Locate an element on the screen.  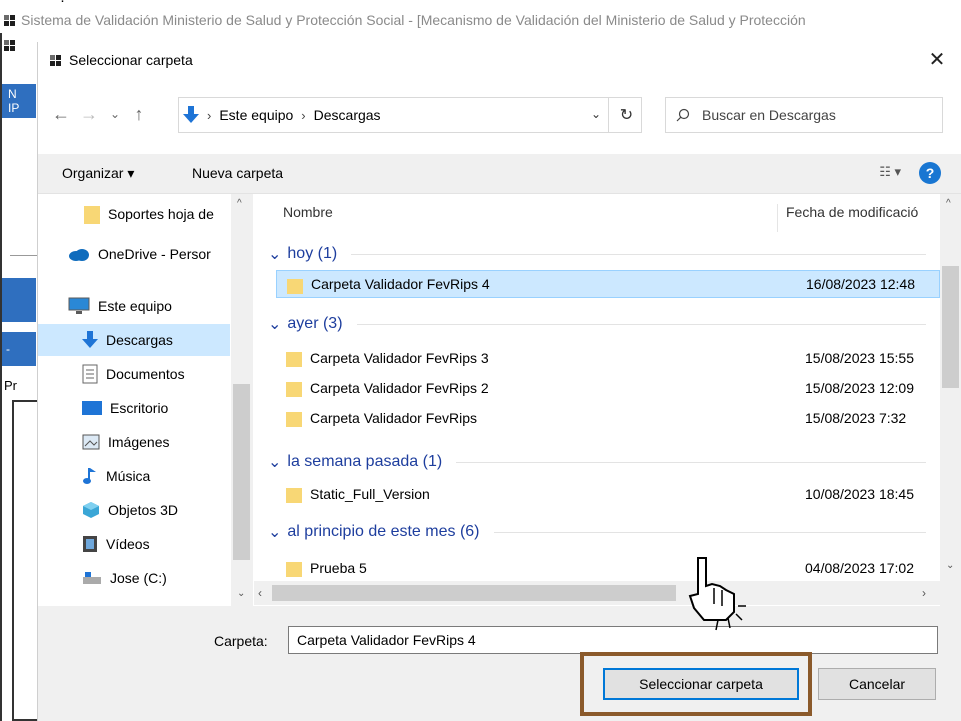
scroll-left-arrow-icon: ‹ is located at coordinates (260, 593).